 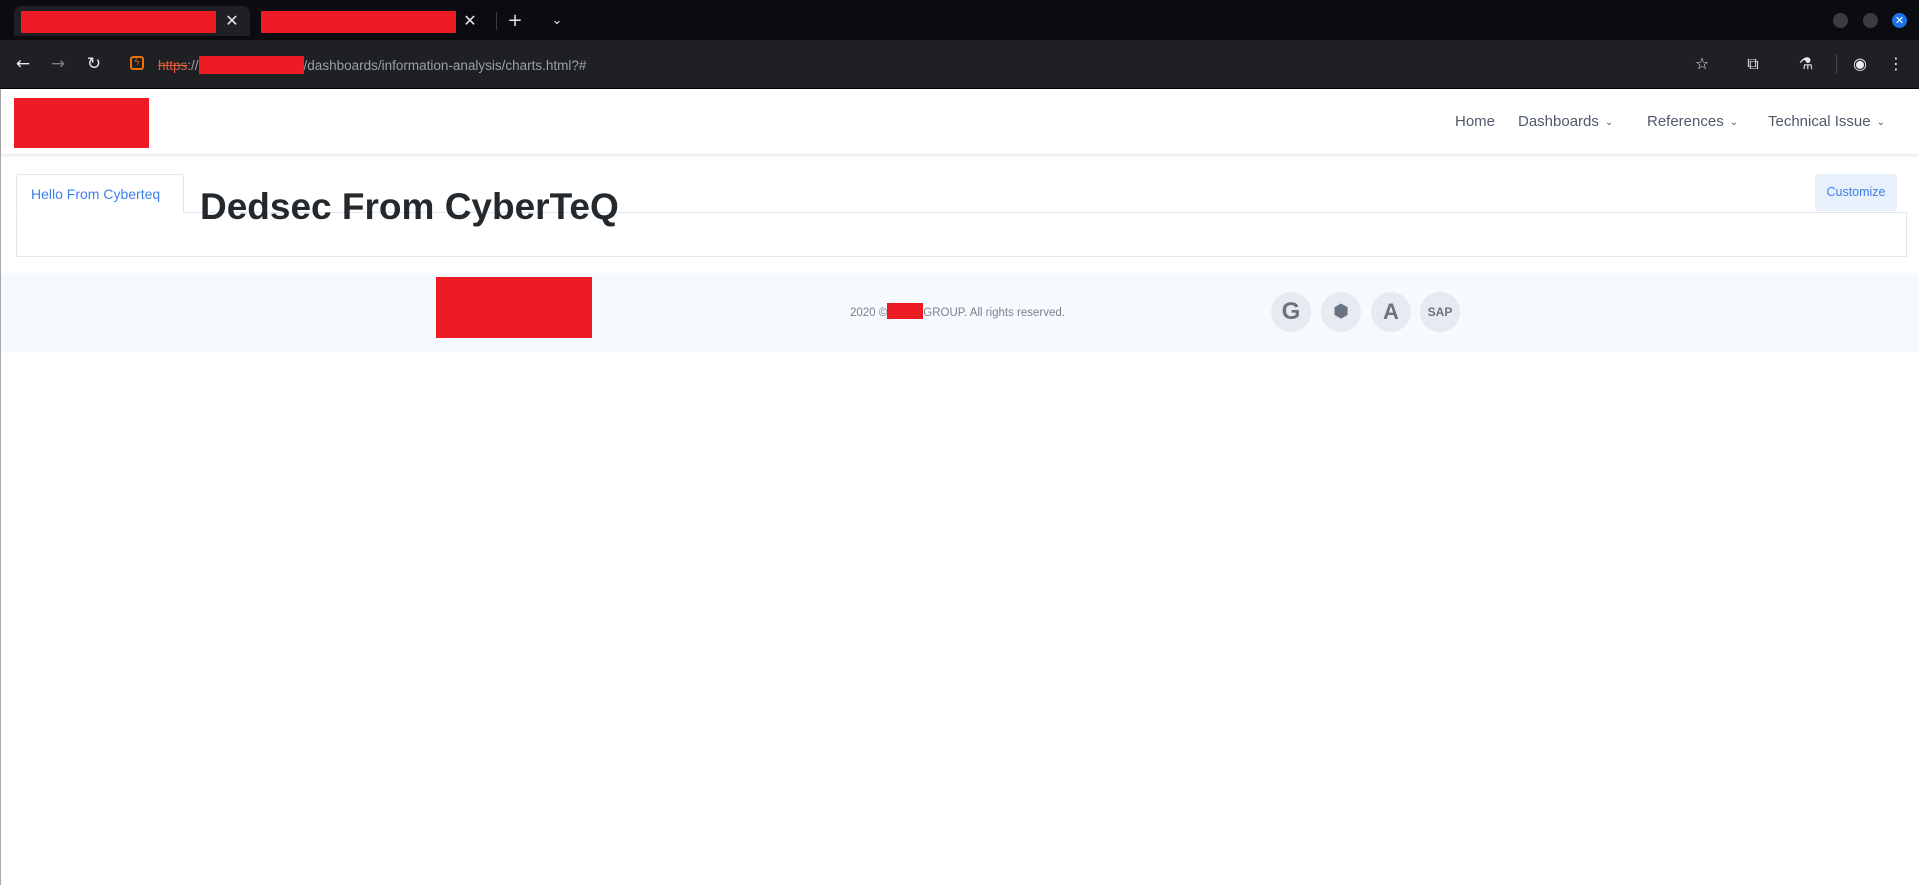 What do you see at coordinates (1291, 312) in the screenshot?
I see `google-icon: G` at bounding box center [1291, 312].